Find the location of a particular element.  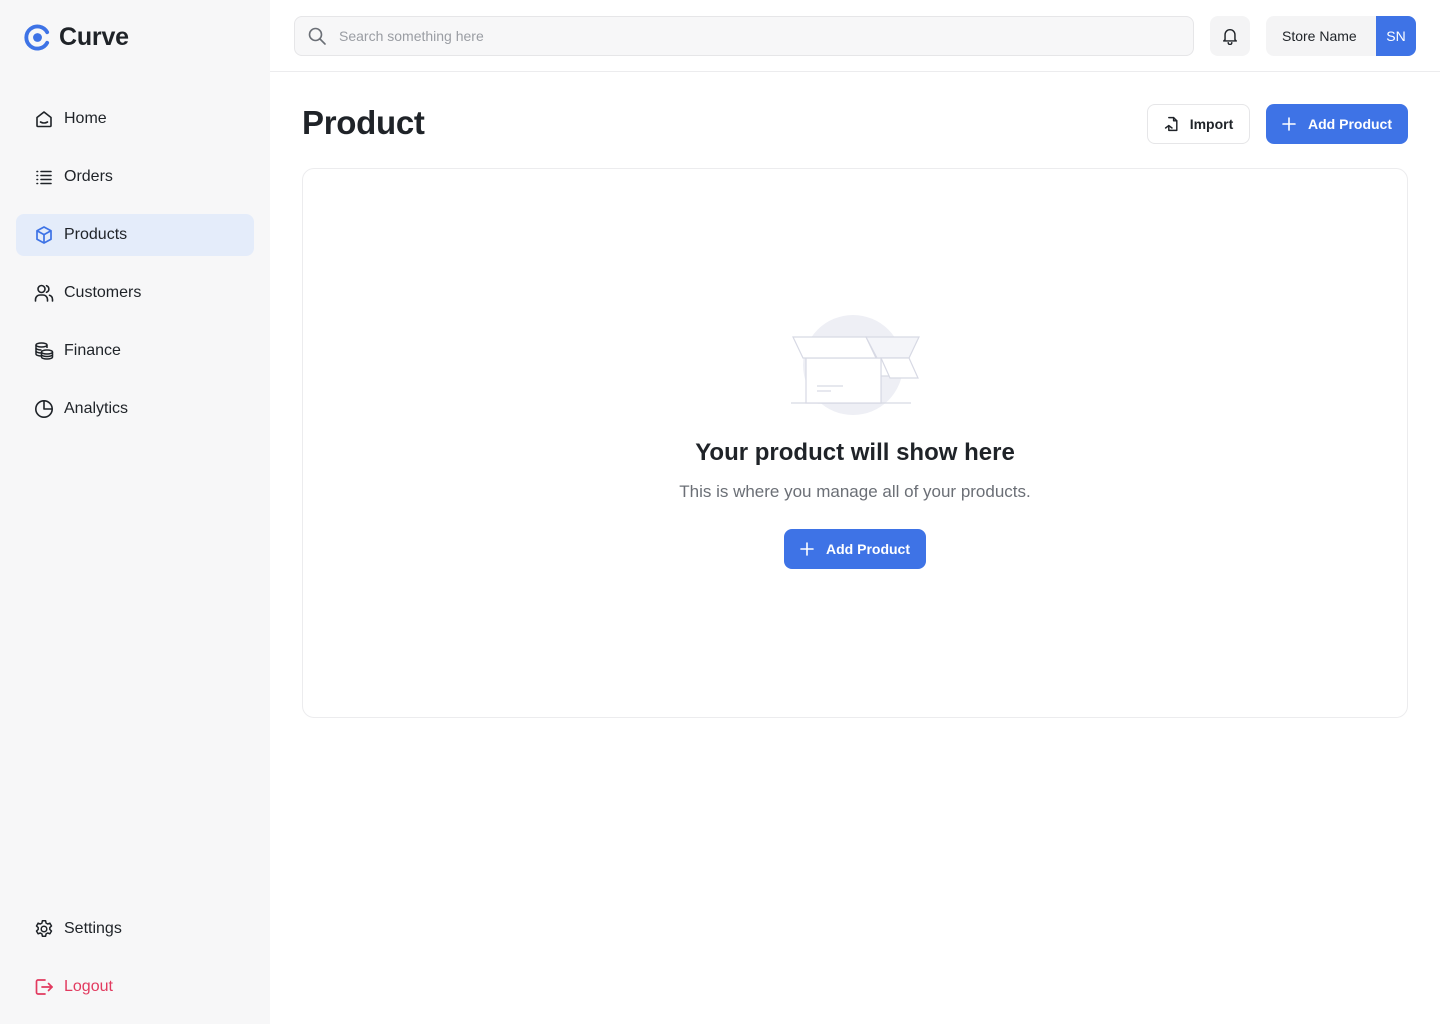

search-box is located at coordinates (744, 36).